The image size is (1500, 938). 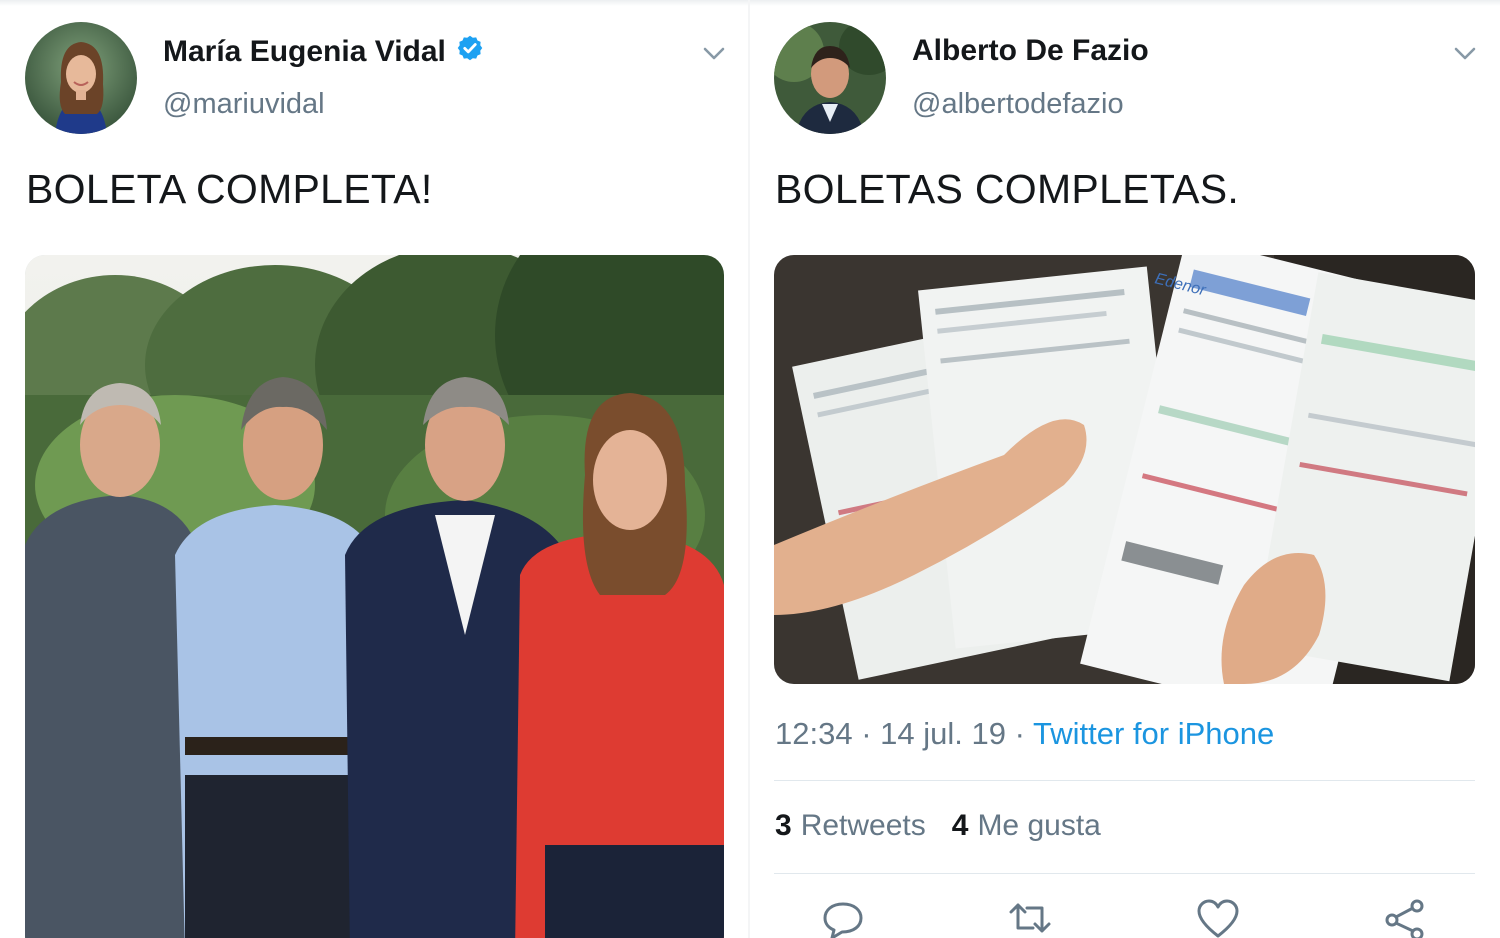 I want to click on handle: @mariuvidal, so click(x=244, y=104).